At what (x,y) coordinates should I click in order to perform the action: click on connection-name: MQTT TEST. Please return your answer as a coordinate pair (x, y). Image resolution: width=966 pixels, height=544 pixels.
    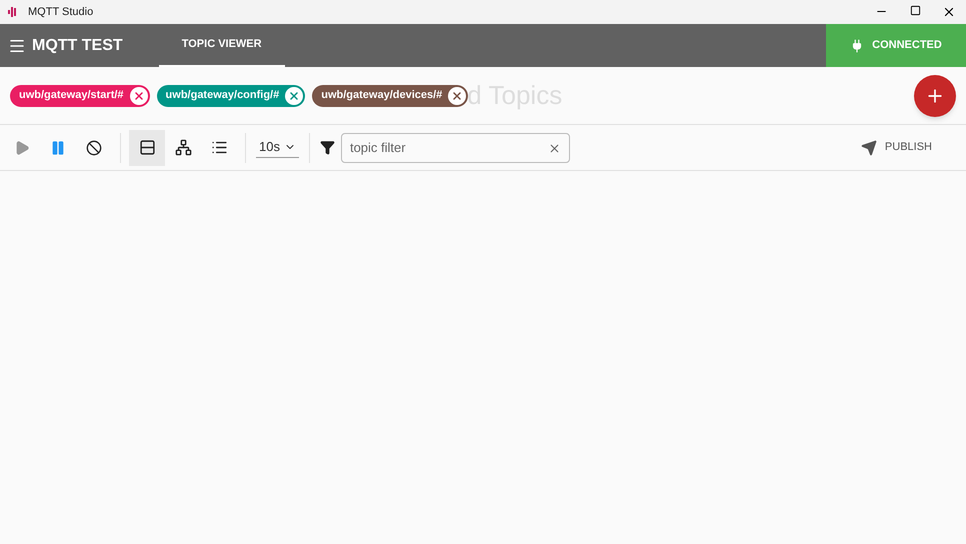
    Looking at the image, I should click on (77, 46).